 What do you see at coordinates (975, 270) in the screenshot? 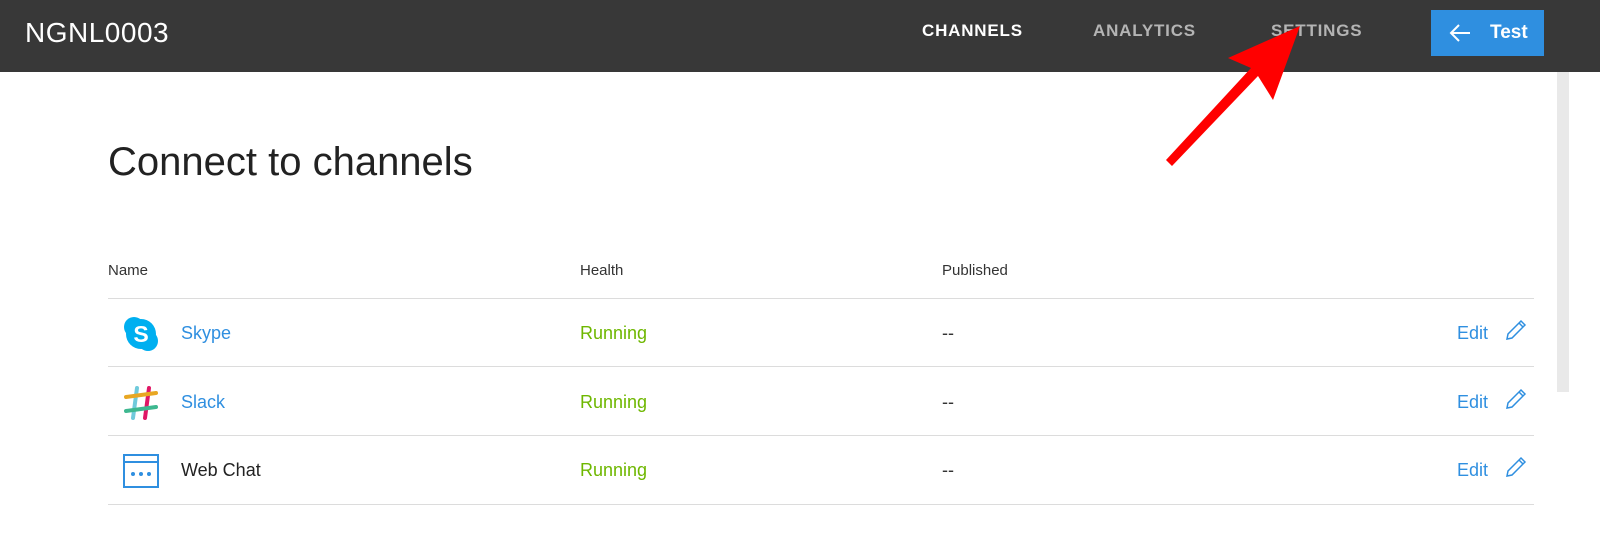
I see `column-header-published: Published` at bounding box center [975, 270].